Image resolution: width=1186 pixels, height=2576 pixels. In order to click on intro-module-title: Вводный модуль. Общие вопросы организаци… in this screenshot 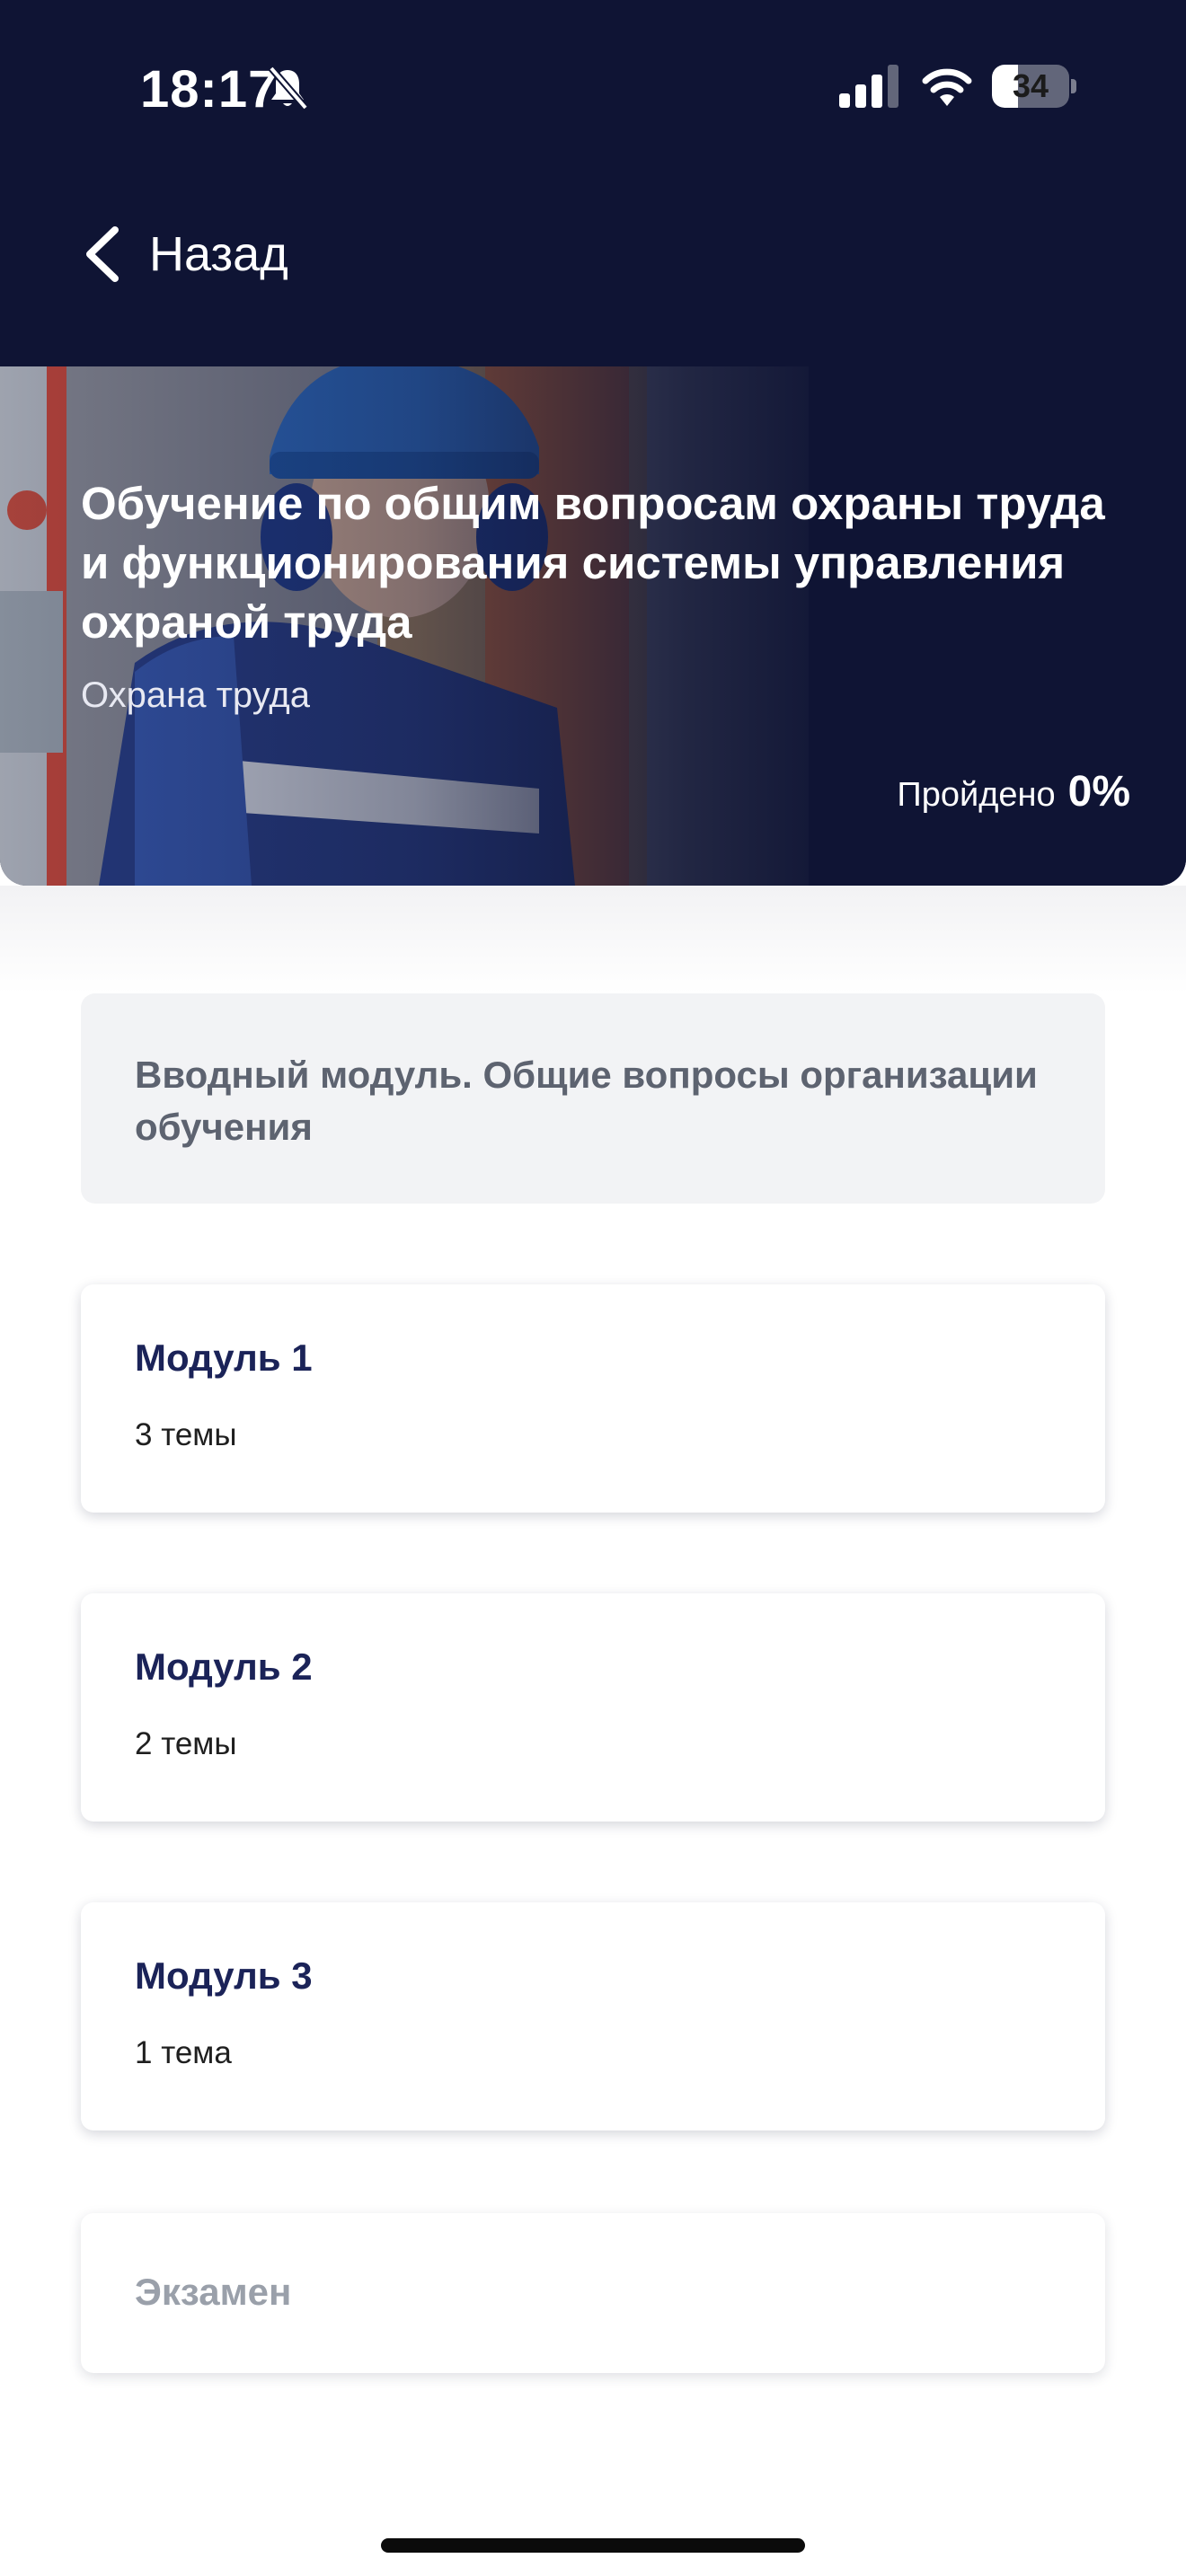, I will do `click(586, 1101)`.